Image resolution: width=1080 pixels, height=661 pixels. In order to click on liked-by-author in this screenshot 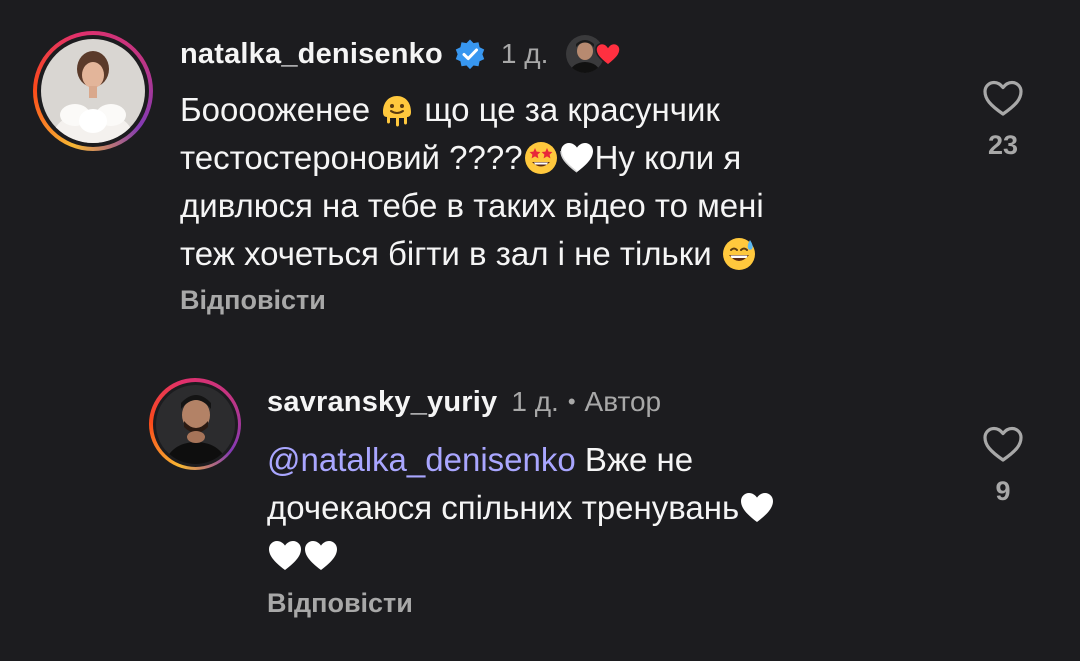, I will do `click(596, 54)`.